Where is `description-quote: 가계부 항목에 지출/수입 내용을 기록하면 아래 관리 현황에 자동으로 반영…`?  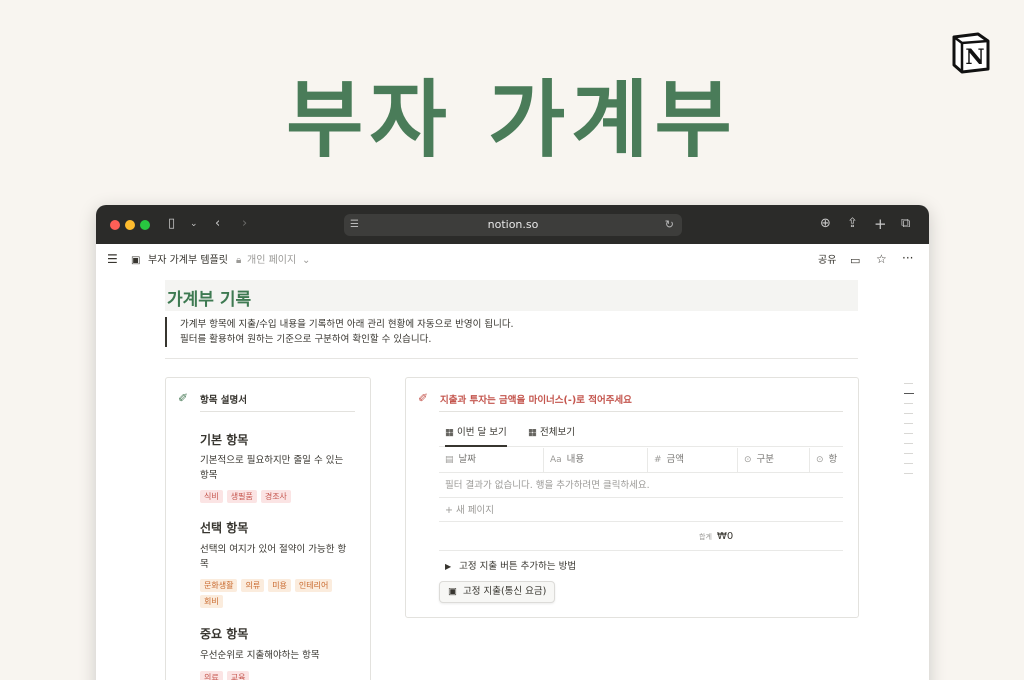
description-quote: 가계부 항목에 지출/수입 내용을 기록하면 아래 관리 현황에 자동으로 반영… is located at coordinates (339, 332).